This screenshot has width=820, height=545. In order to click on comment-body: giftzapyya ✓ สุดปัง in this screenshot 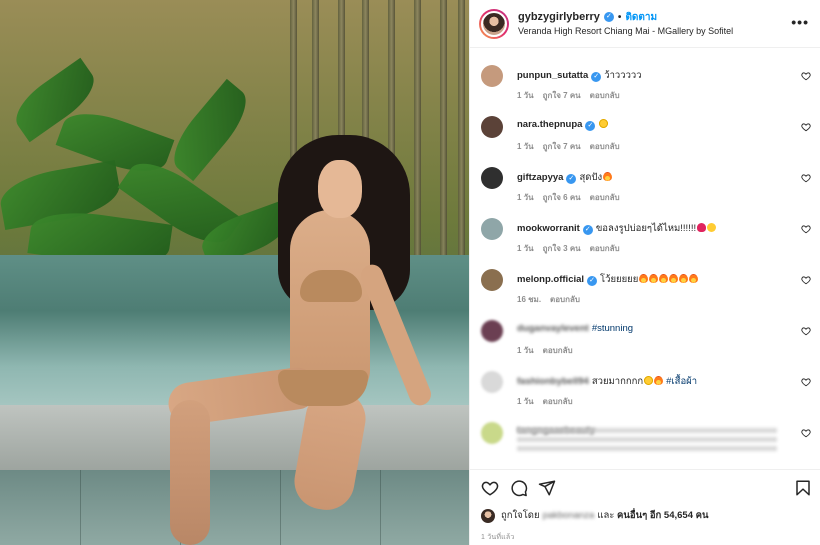, I will do `click(565, 177)`.